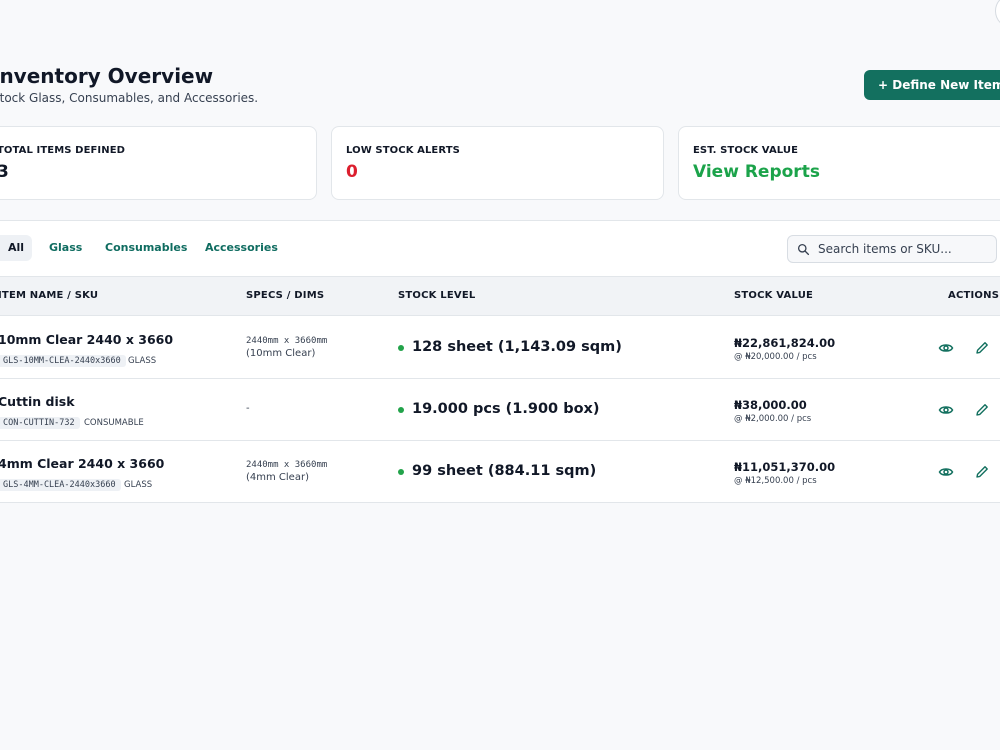  What do you see at coordinates (756, 172) in the screenshot?
I see `view-reports-link: View Reports` at bounding box center [756, 172].